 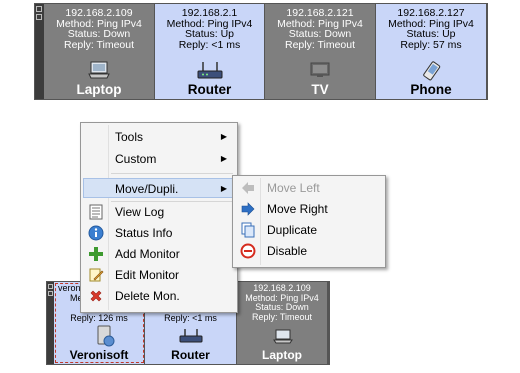 I want to click on menu-item-move-left: Move Left, so click(x=309, y=188).